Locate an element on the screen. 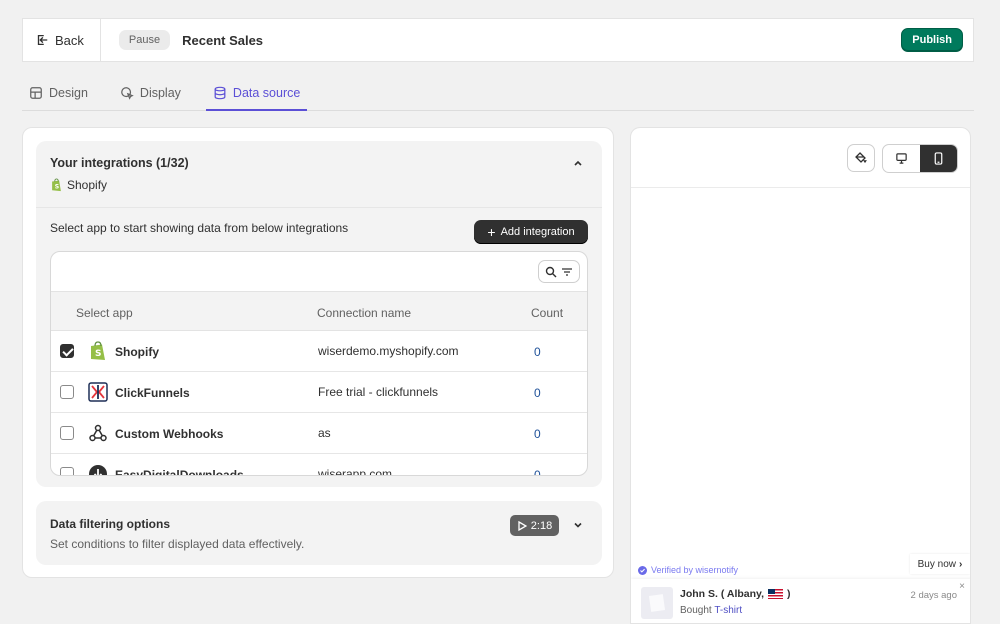 This screenshot has width=1000, height=624. tab-design: Design is located at coordinates (58, 93).